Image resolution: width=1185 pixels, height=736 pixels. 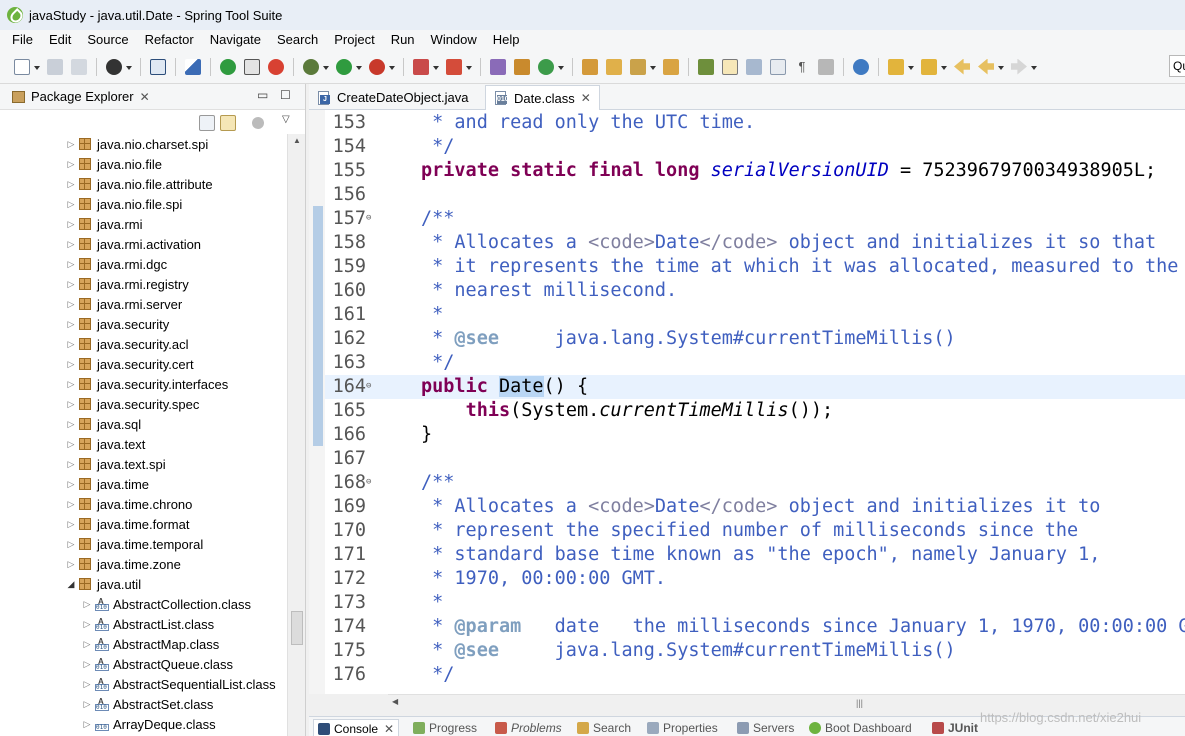 What do you see at coordinates (143, 344) in the screenshot?
I see `tree-item-package: ▷ java.security.acl` at bounding box center [143, 344].